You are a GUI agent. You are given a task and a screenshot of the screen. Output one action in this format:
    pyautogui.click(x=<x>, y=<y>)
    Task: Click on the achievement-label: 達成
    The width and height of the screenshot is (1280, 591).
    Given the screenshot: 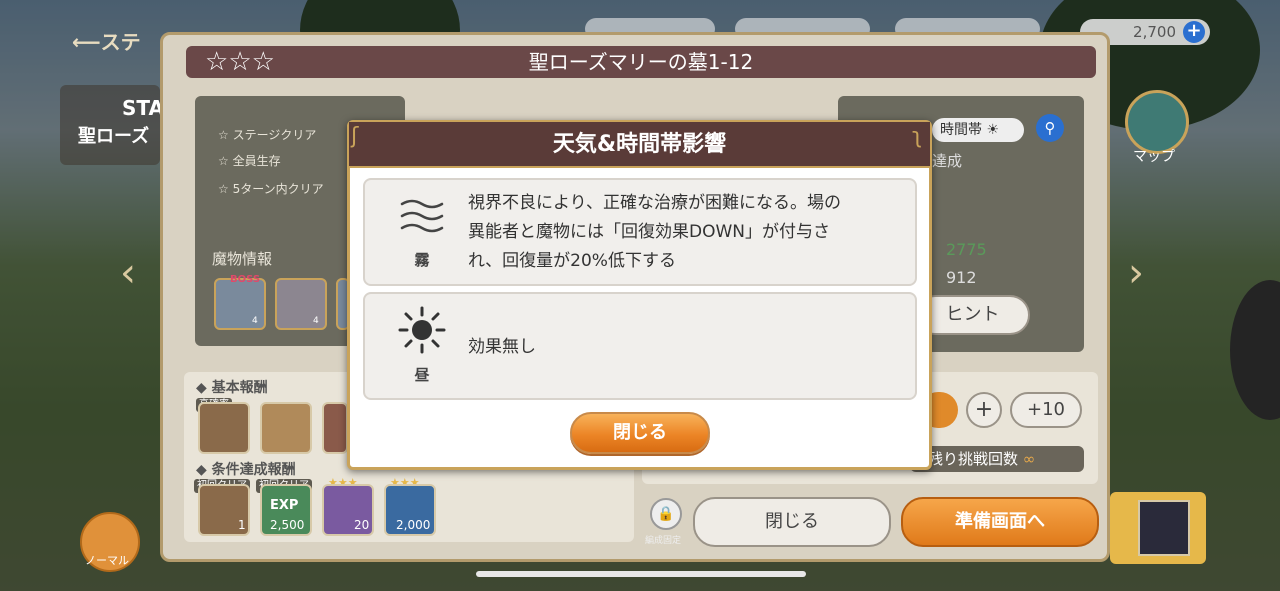 What is the action you would take?
    pyautogui.click(x=947, y=161)
    